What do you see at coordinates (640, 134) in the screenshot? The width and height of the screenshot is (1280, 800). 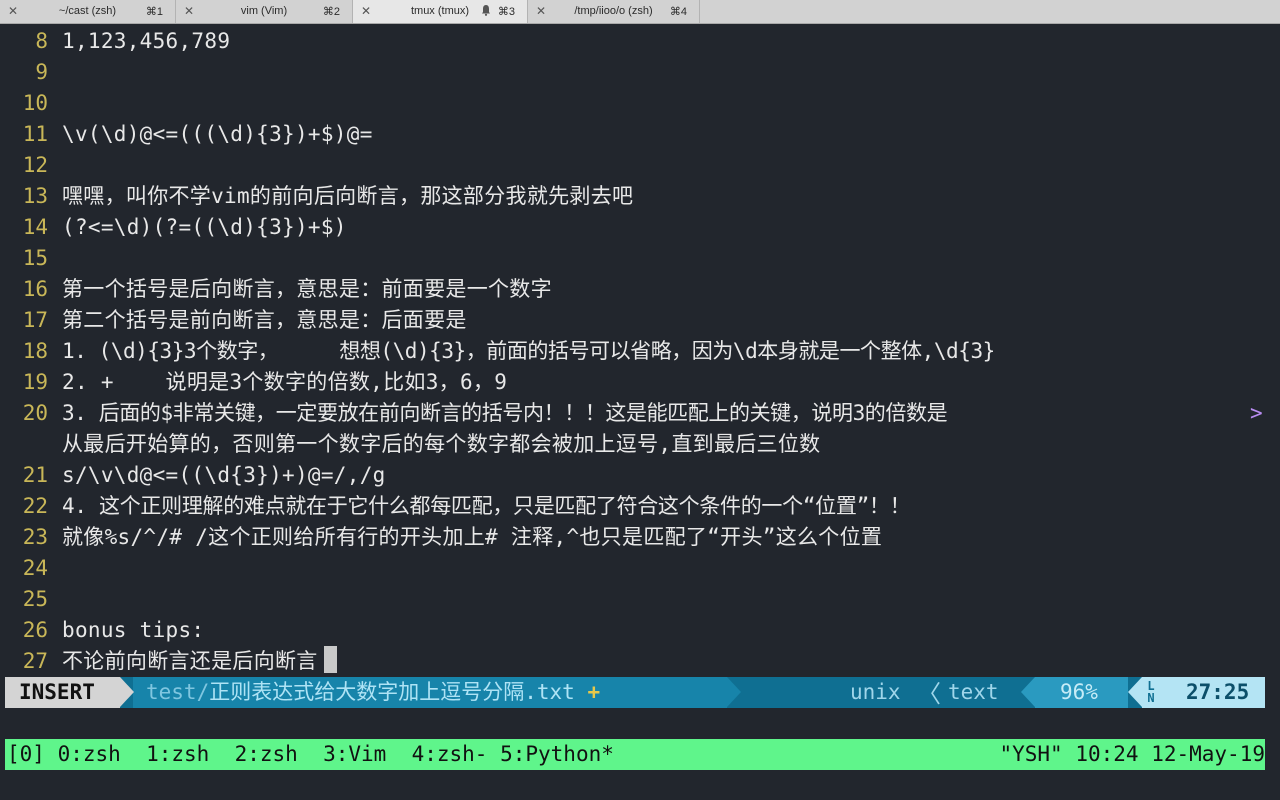 I see `editor-line: 11 \v(\d)@<=(((\d){3})+$)@=` at bounding box center [640, 134].